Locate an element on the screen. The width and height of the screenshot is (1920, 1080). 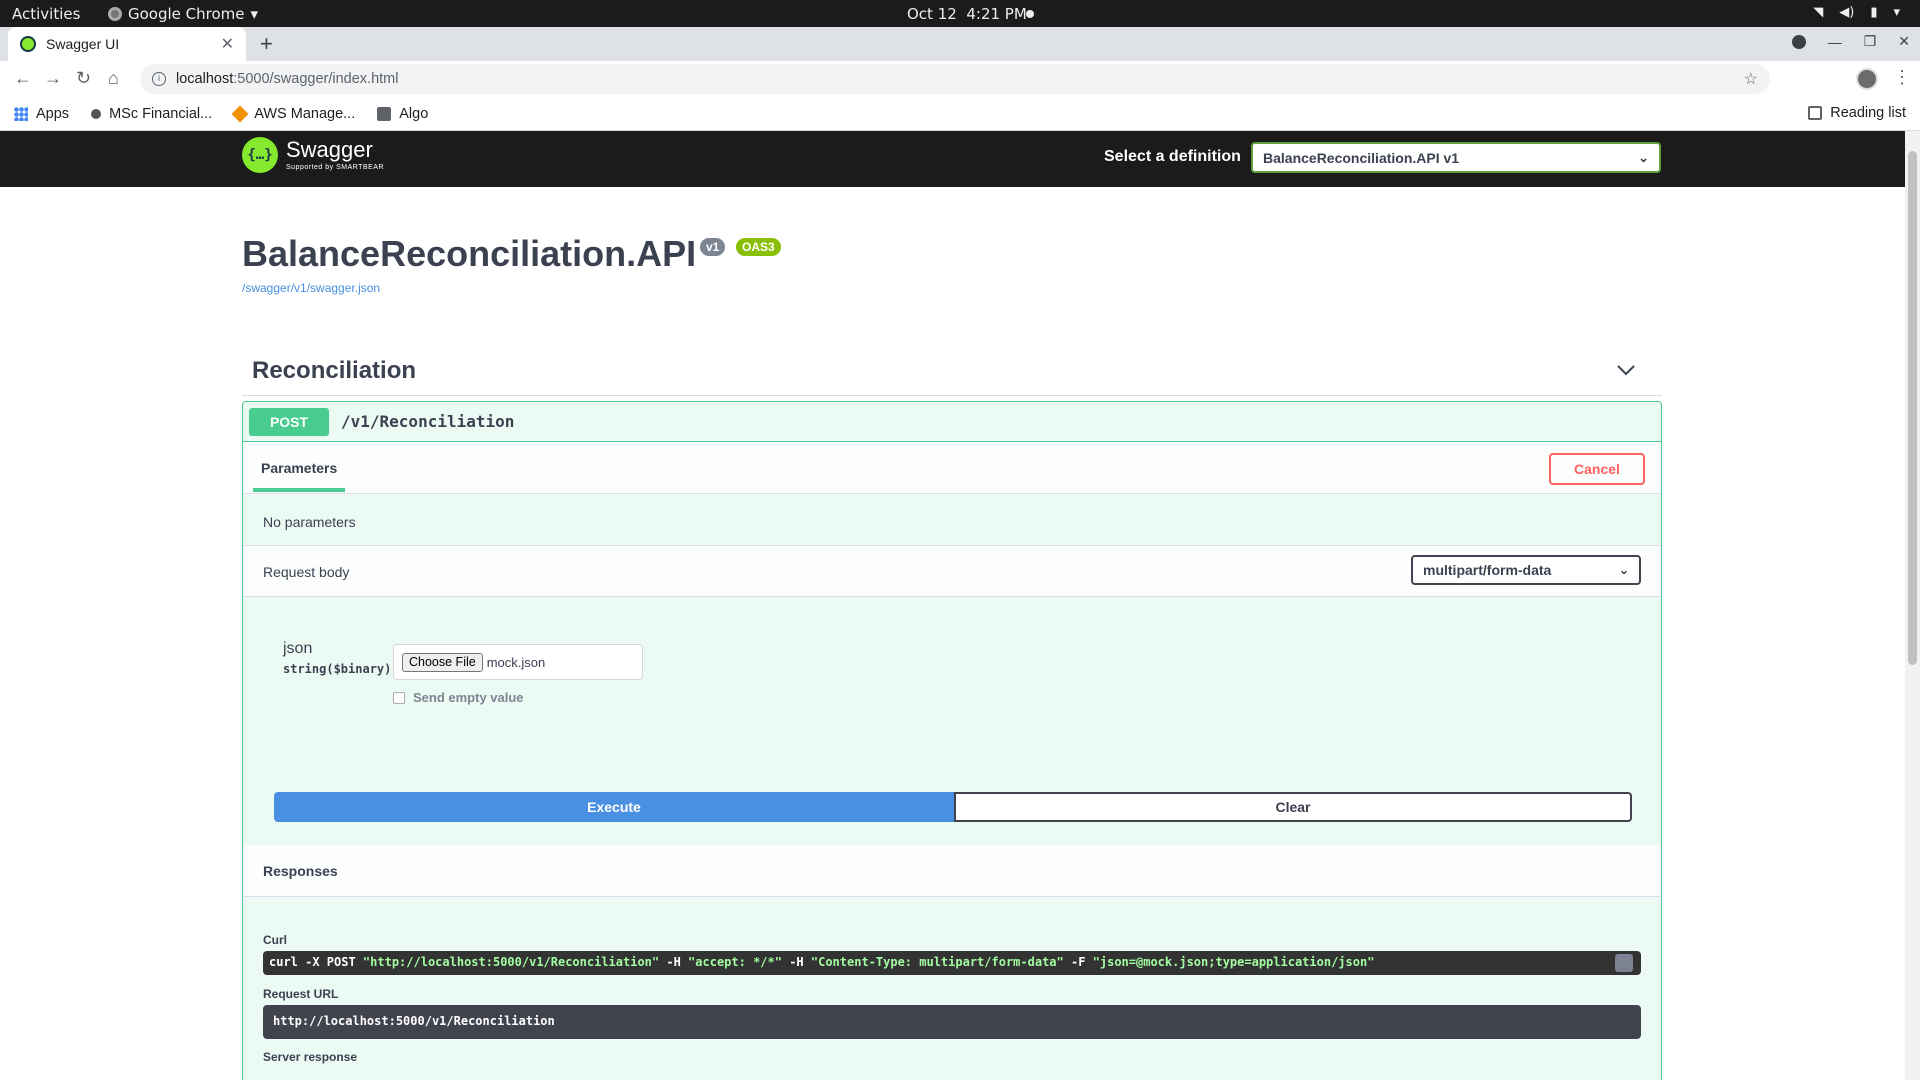
window-controls: — ❐ ✕ is located at coordinates (1850, 41).